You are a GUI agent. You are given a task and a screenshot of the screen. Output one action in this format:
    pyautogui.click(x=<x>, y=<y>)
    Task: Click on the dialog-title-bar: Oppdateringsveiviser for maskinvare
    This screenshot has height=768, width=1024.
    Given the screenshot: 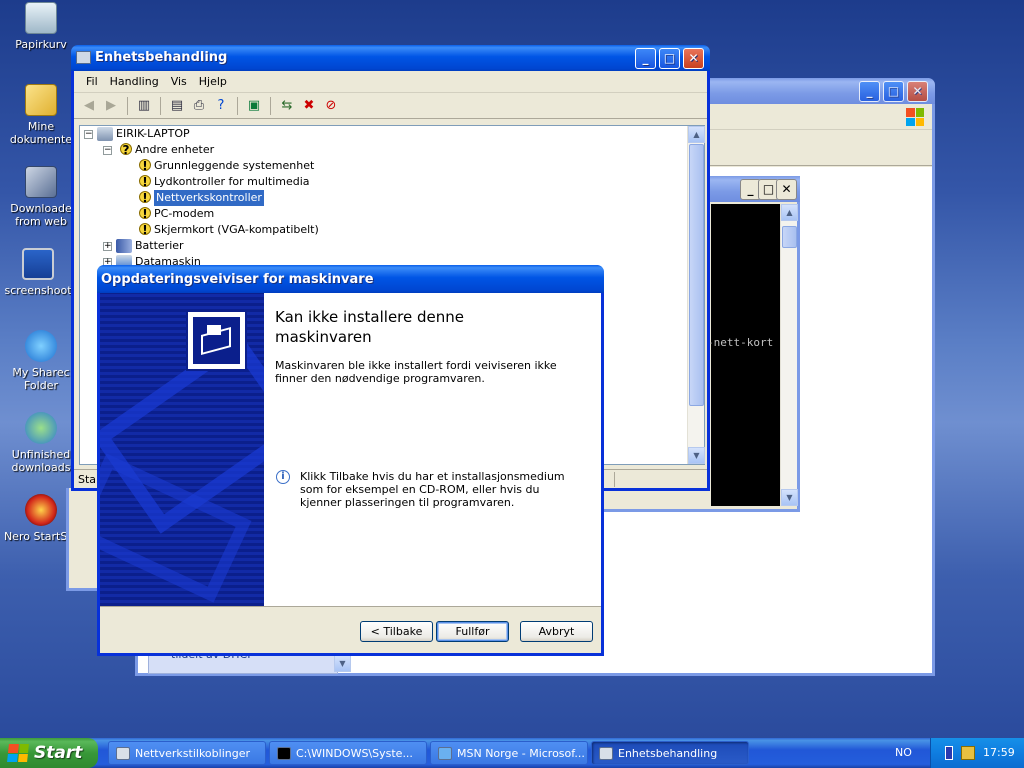 What is the action you would take?
    pyautogui.click(x=350, y=279)
    